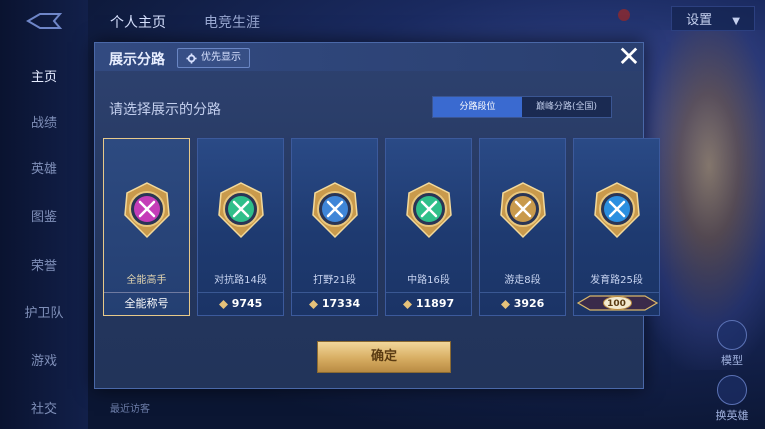  I want to click on sidebar-item-honor: 荣誉, so click(44, 264).